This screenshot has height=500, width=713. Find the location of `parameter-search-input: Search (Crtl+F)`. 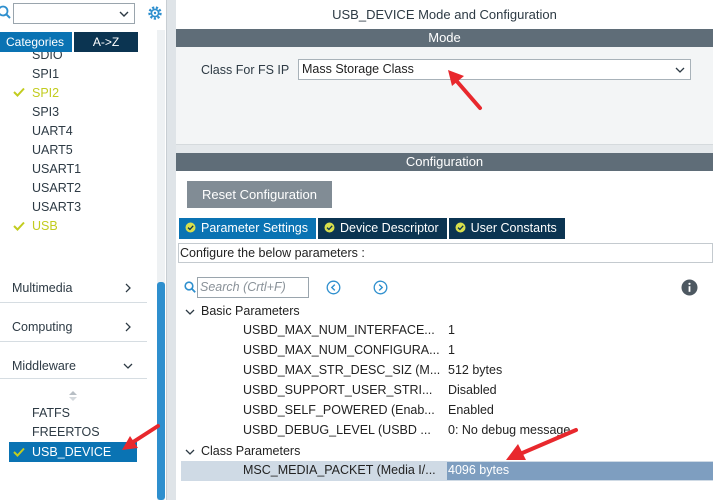

parameter-search-input: Search (Crtl+F) is located at coordinates (253, 287).